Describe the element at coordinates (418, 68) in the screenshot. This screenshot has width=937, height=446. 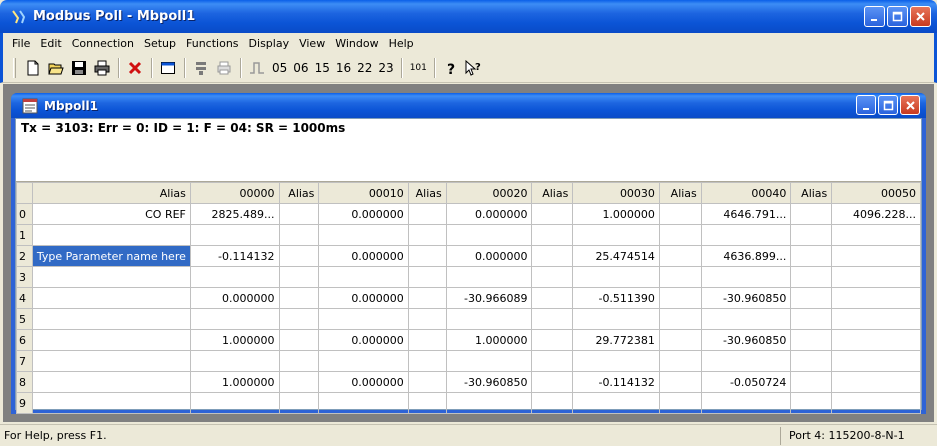
I see `counter-button: 101` at that location.